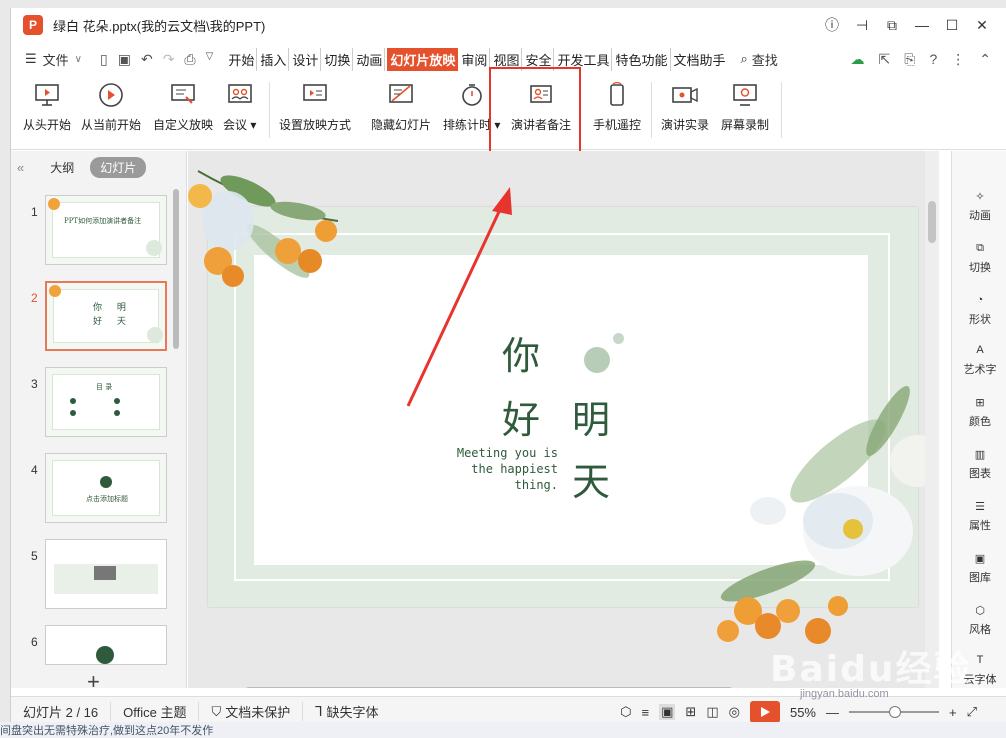 This screenshot has width=1006, height=738. Describe the element at coordinates (979, 309) in the screenshot. I see `sidebar-item-shape: ◔ 形状` at that location.